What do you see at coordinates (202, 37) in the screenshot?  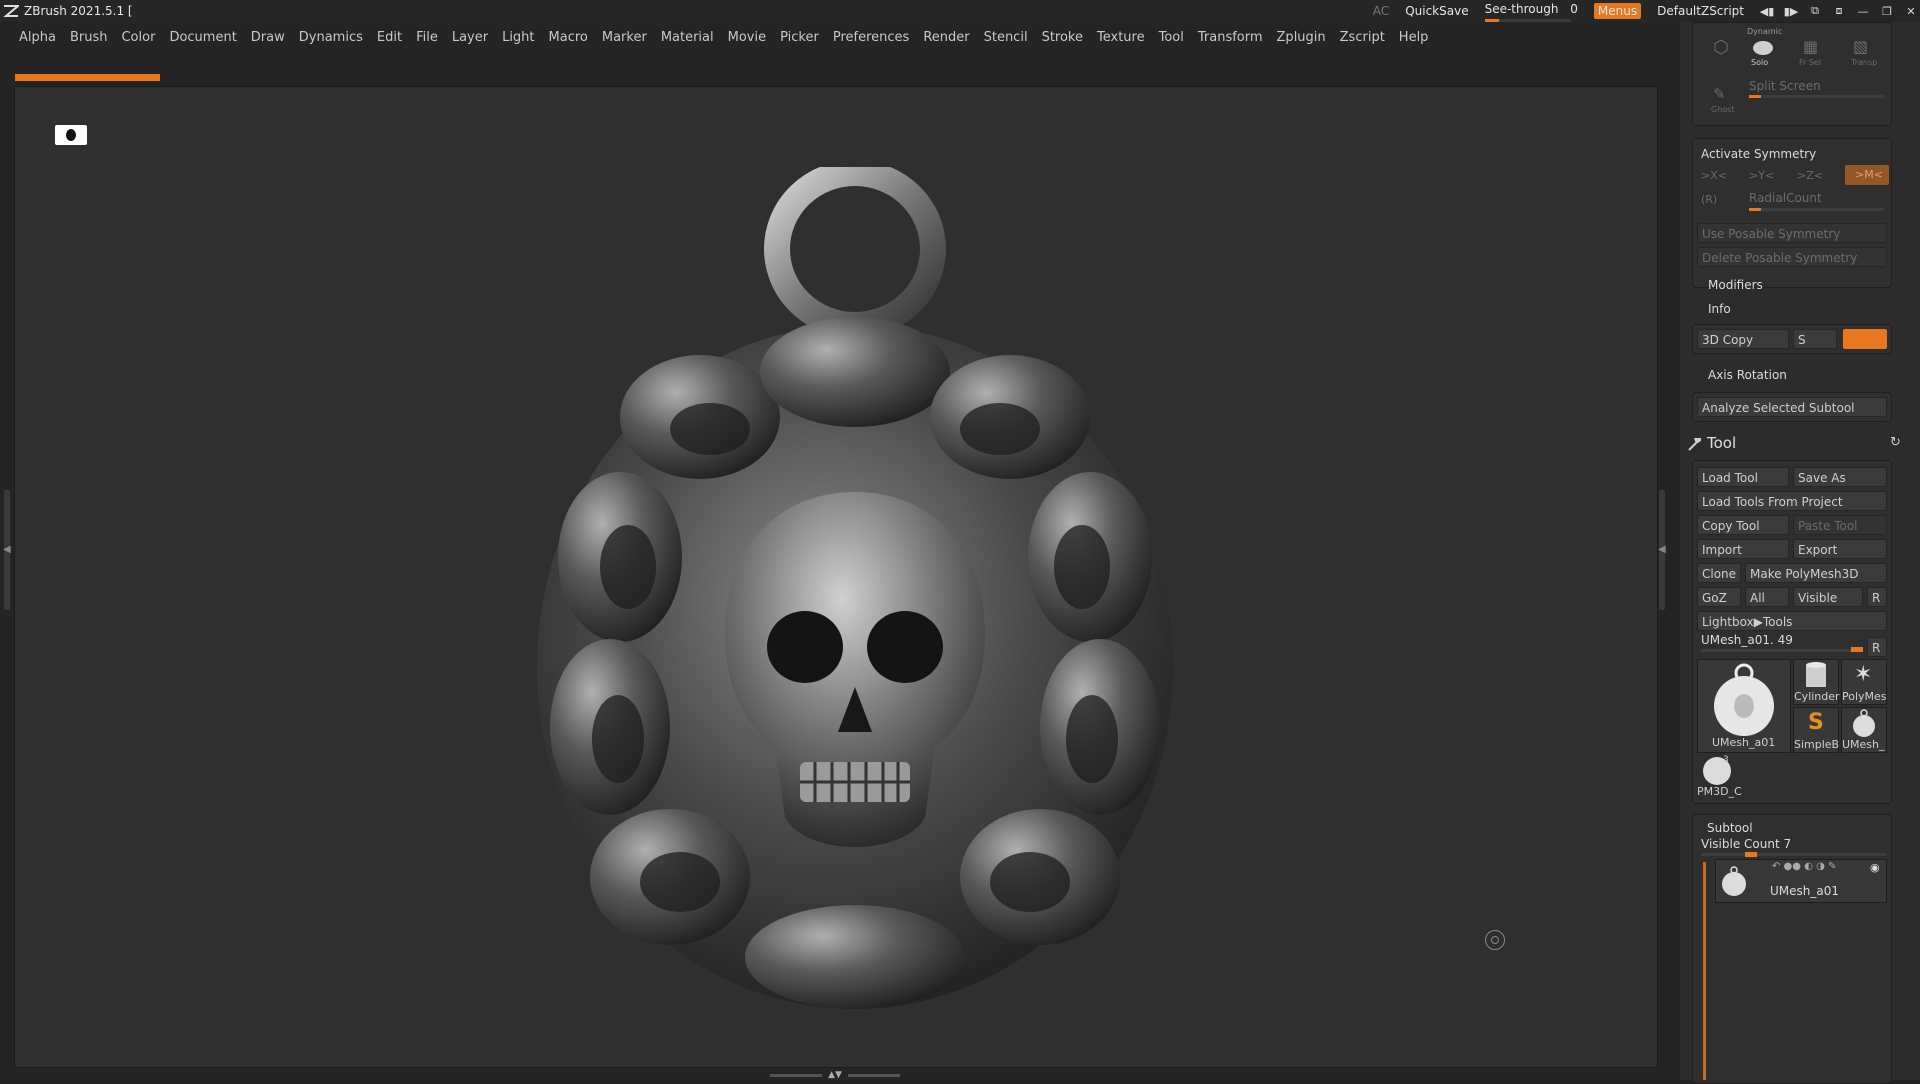 I see `menu-document: Document` at bounding box center [202, 37].